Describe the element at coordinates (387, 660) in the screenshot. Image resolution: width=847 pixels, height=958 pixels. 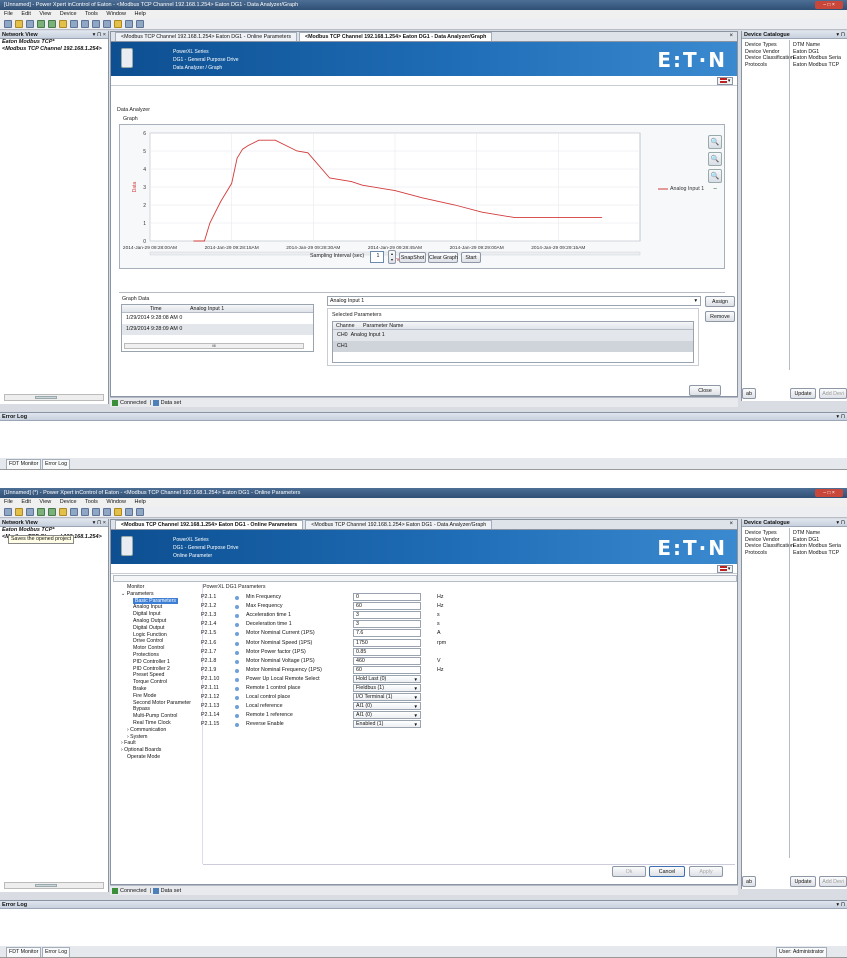
I see `parameter-input: 460` at that location.